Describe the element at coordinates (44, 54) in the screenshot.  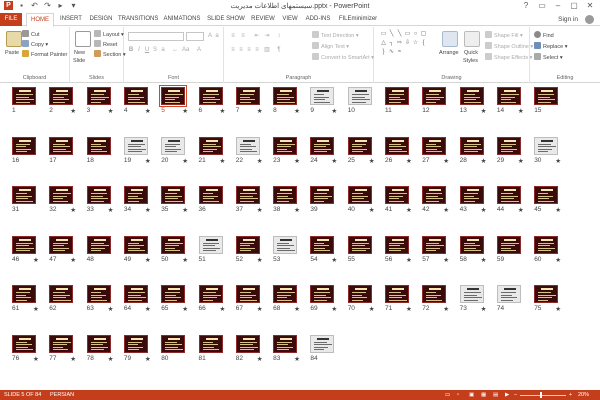
I see `format-painter-button: Format Painter` at that location.